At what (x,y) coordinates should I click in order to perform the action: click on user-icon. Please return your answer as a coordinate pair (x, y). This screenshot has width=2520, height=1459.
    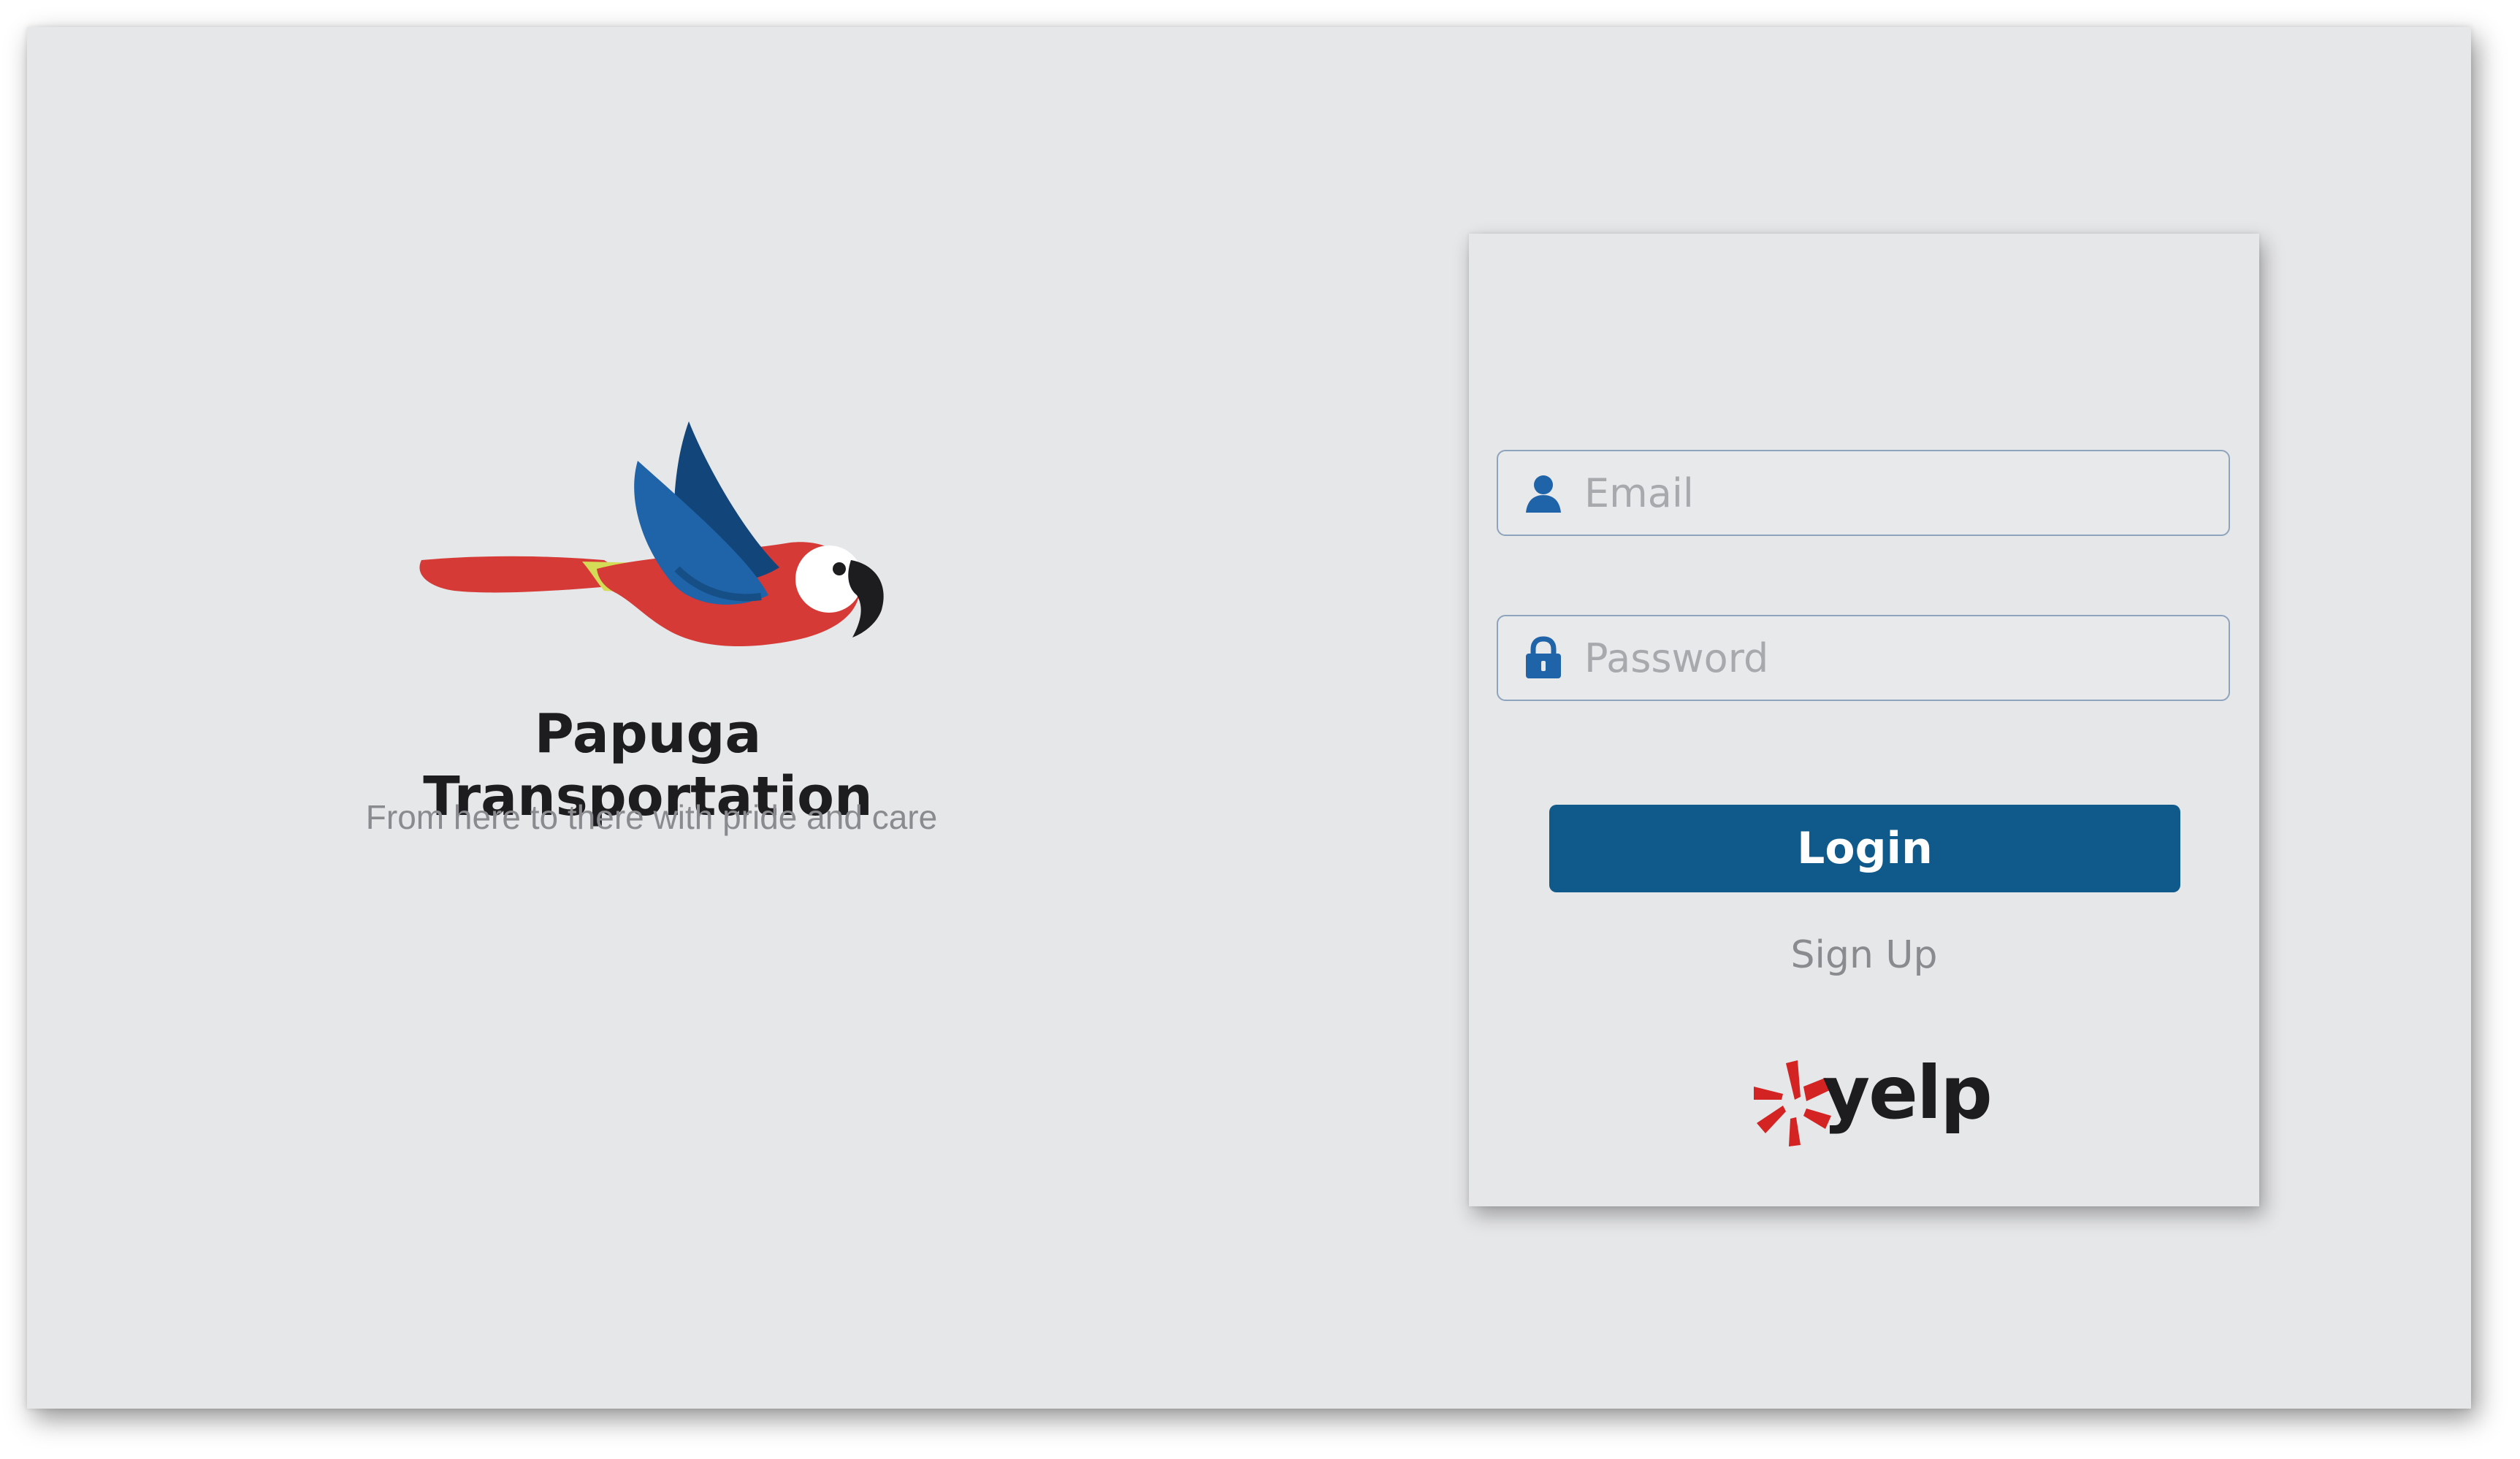
    Looking at the image, I should click on (1543, 494).